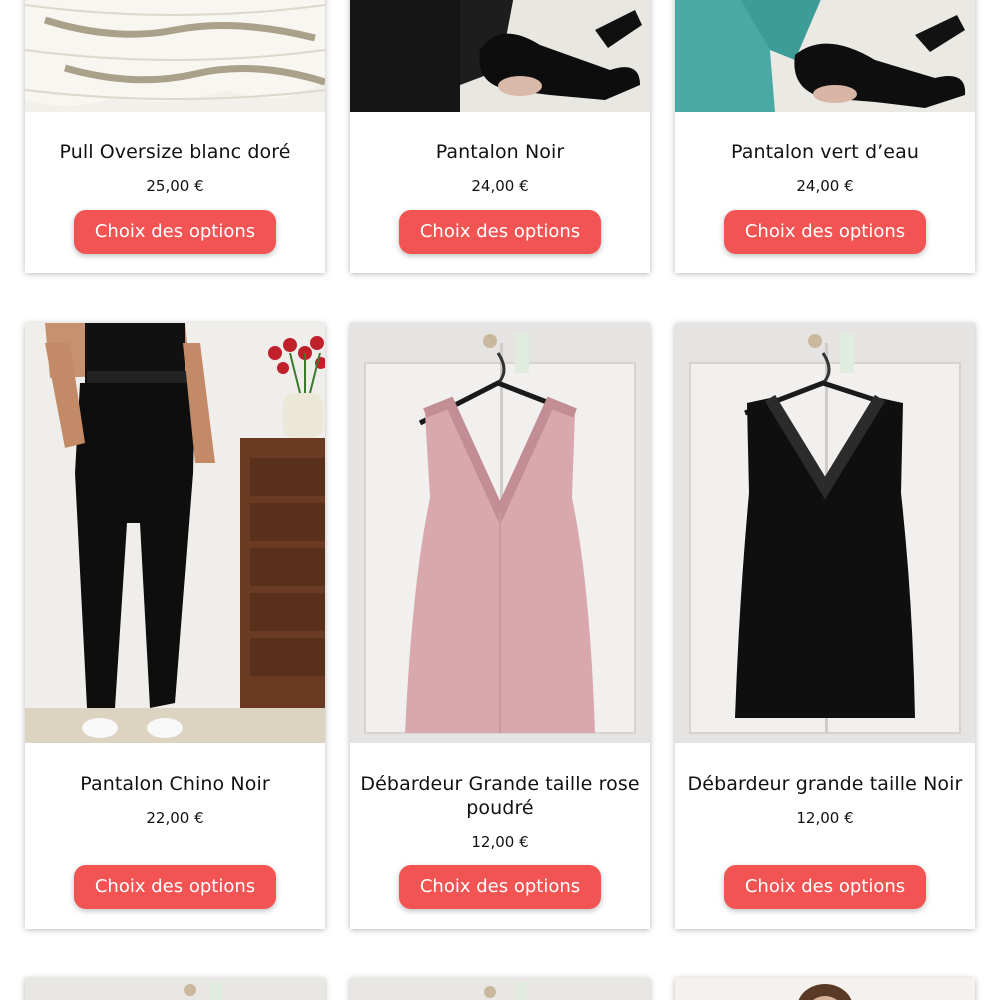 This screenshot has width=1000, height=1000. Describe the element at coordinates (825, 152) in the screenshot. I see `product-title: Pantalon vert d’eau` at that location.